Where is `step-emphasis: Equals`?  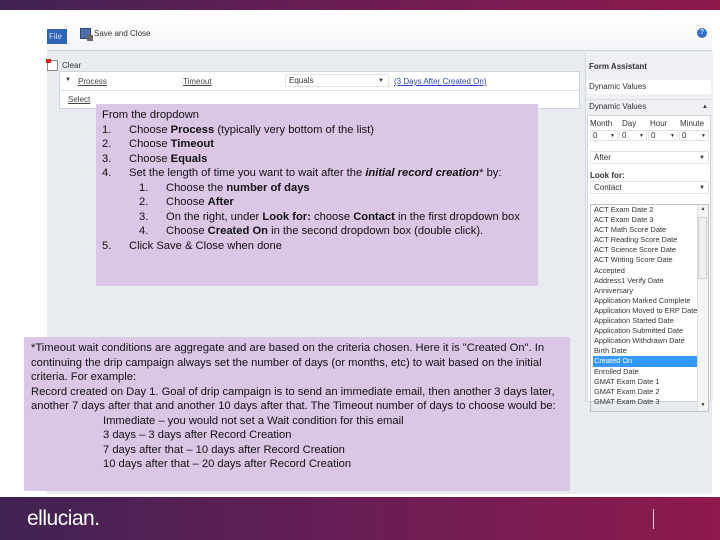 step-emphasis: Equals is located at coordinates (189, 158).